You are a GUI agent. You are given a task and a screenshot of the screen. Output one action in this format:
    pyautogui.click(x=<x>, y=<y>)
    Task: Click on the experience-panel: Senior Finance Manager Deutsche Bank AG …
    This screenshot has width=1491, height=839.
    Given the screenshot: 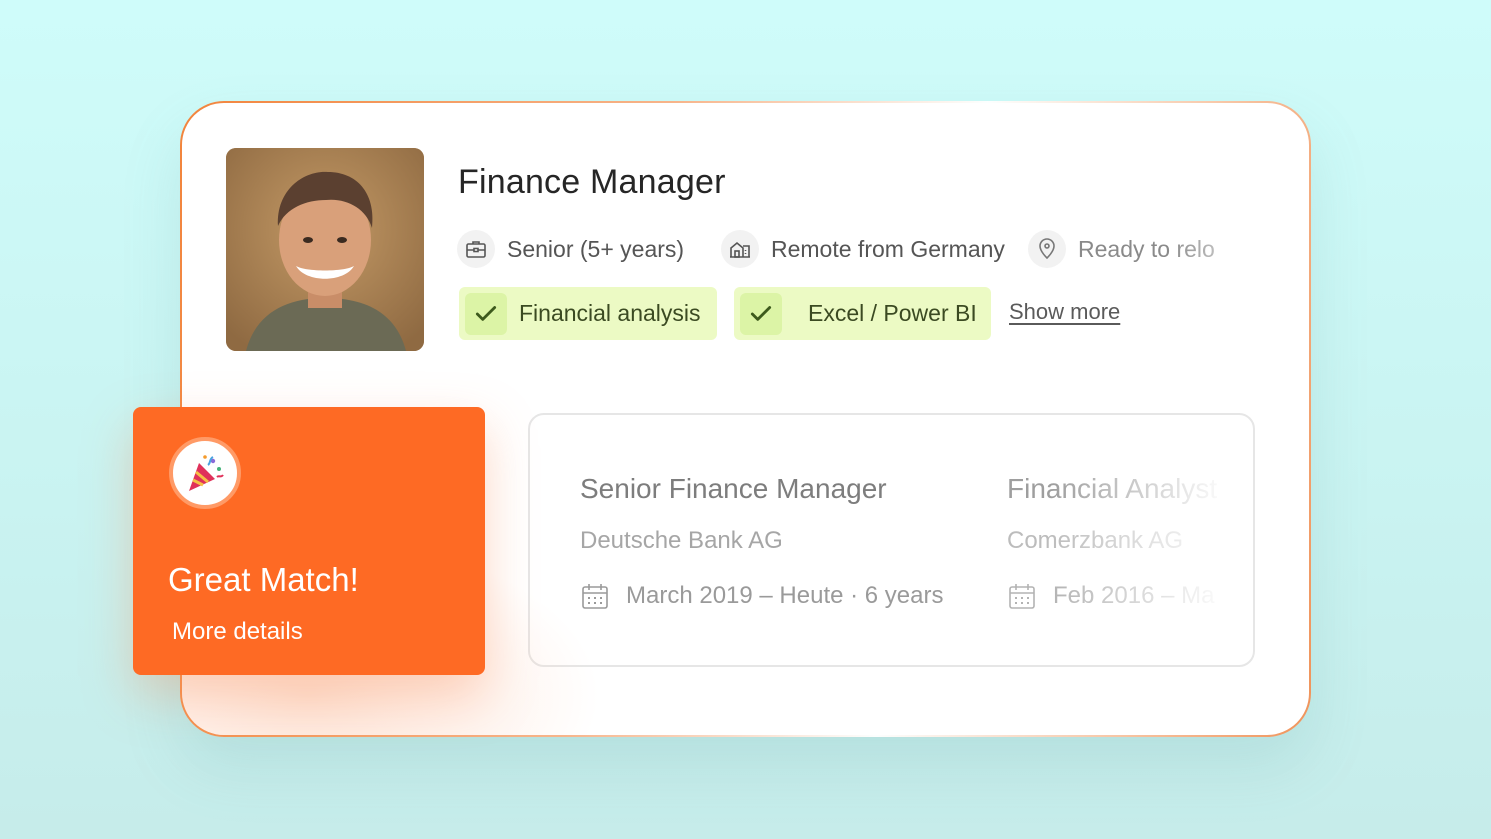 What is the action you would take?
    pyautogui.click(x=891, y=540)
    